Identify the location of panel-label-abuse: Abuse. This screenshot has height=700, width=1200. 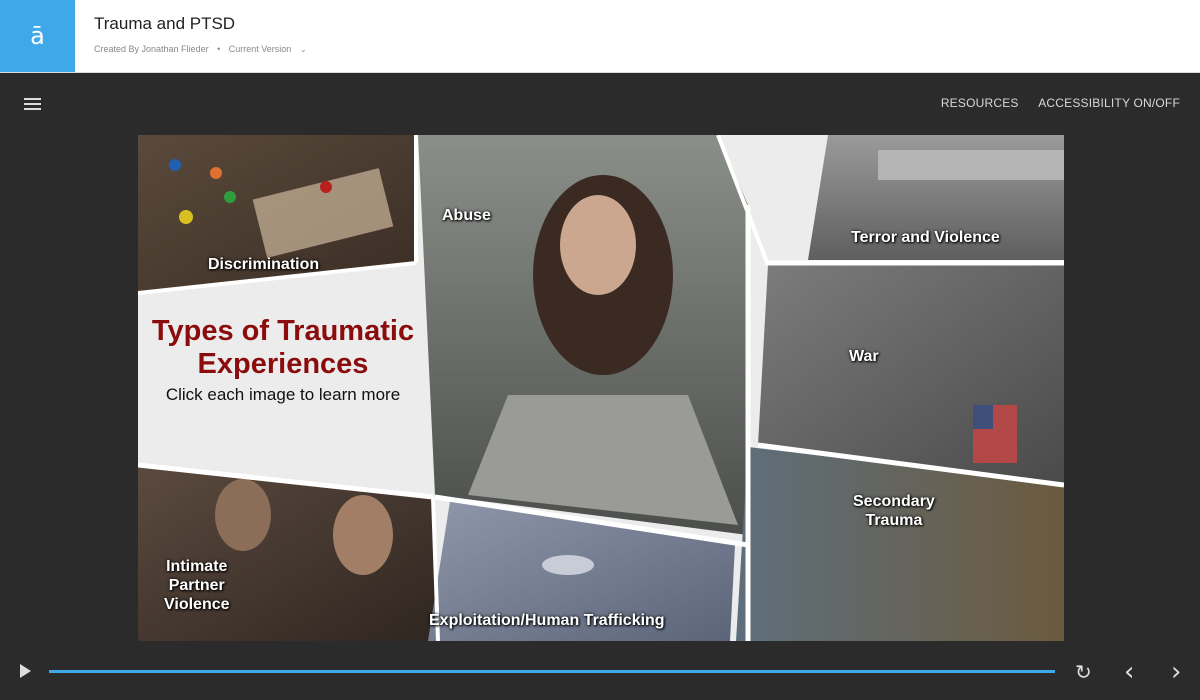
(466, 215).